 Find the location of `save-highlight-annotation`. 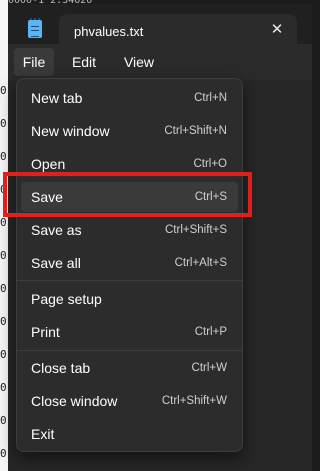

save-highlight-annotation is located at coordinates (127, 194).